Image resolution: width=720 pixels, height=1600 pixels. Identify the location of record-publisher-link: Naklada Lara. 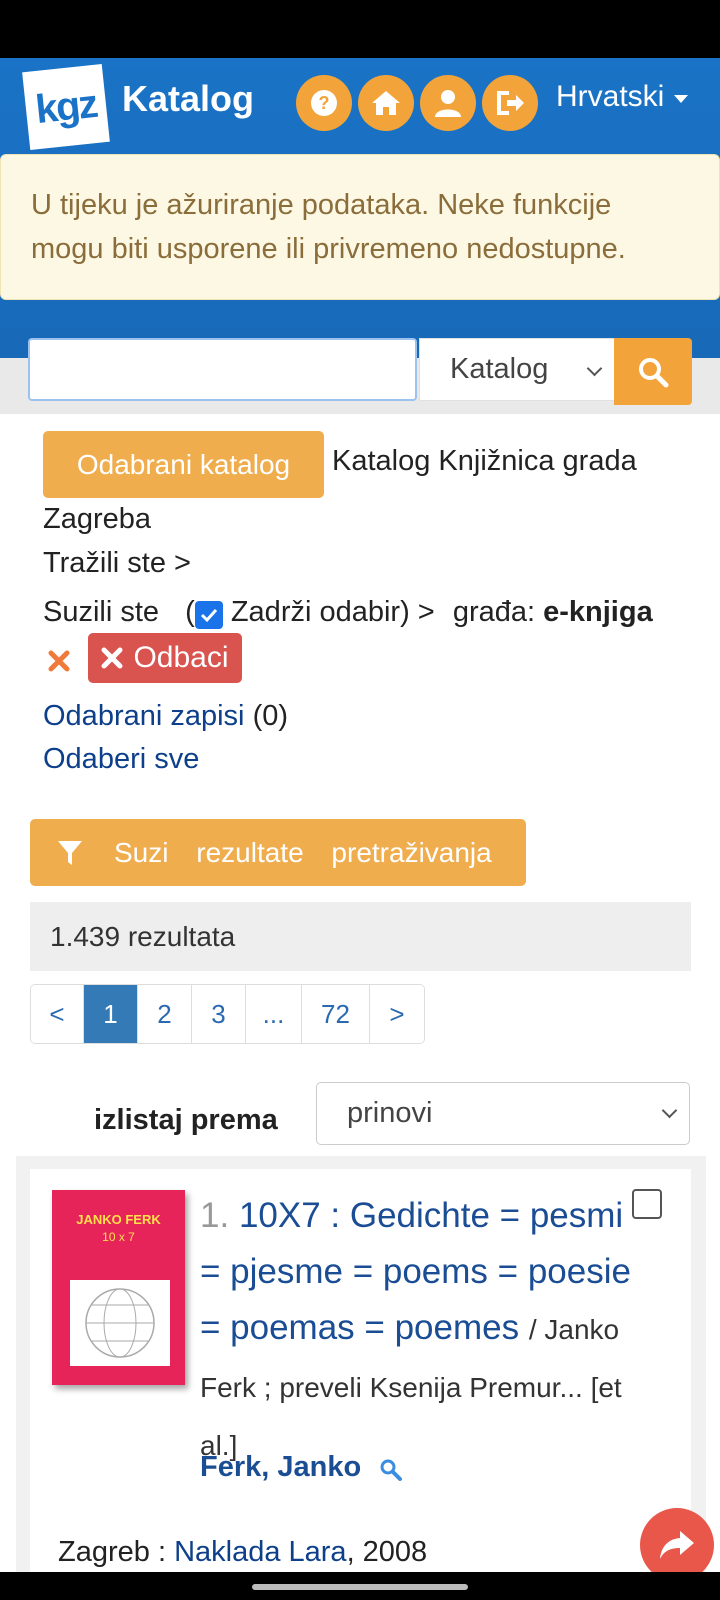
(260, 1552).